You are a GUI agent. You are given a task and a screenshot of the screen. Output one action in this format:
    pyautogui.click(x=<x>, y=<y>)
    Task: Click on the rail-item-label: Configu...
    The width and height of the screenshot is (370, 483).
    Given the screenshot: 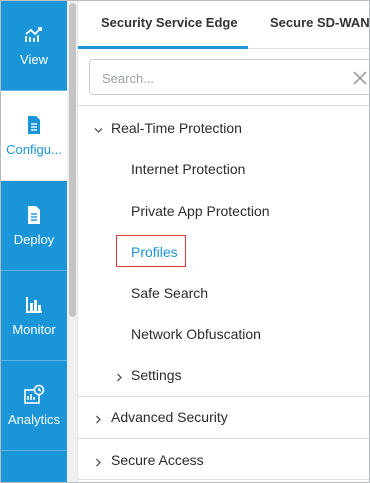 What is the action you would take?
    pyautogui.click(x=34, y=149)
    